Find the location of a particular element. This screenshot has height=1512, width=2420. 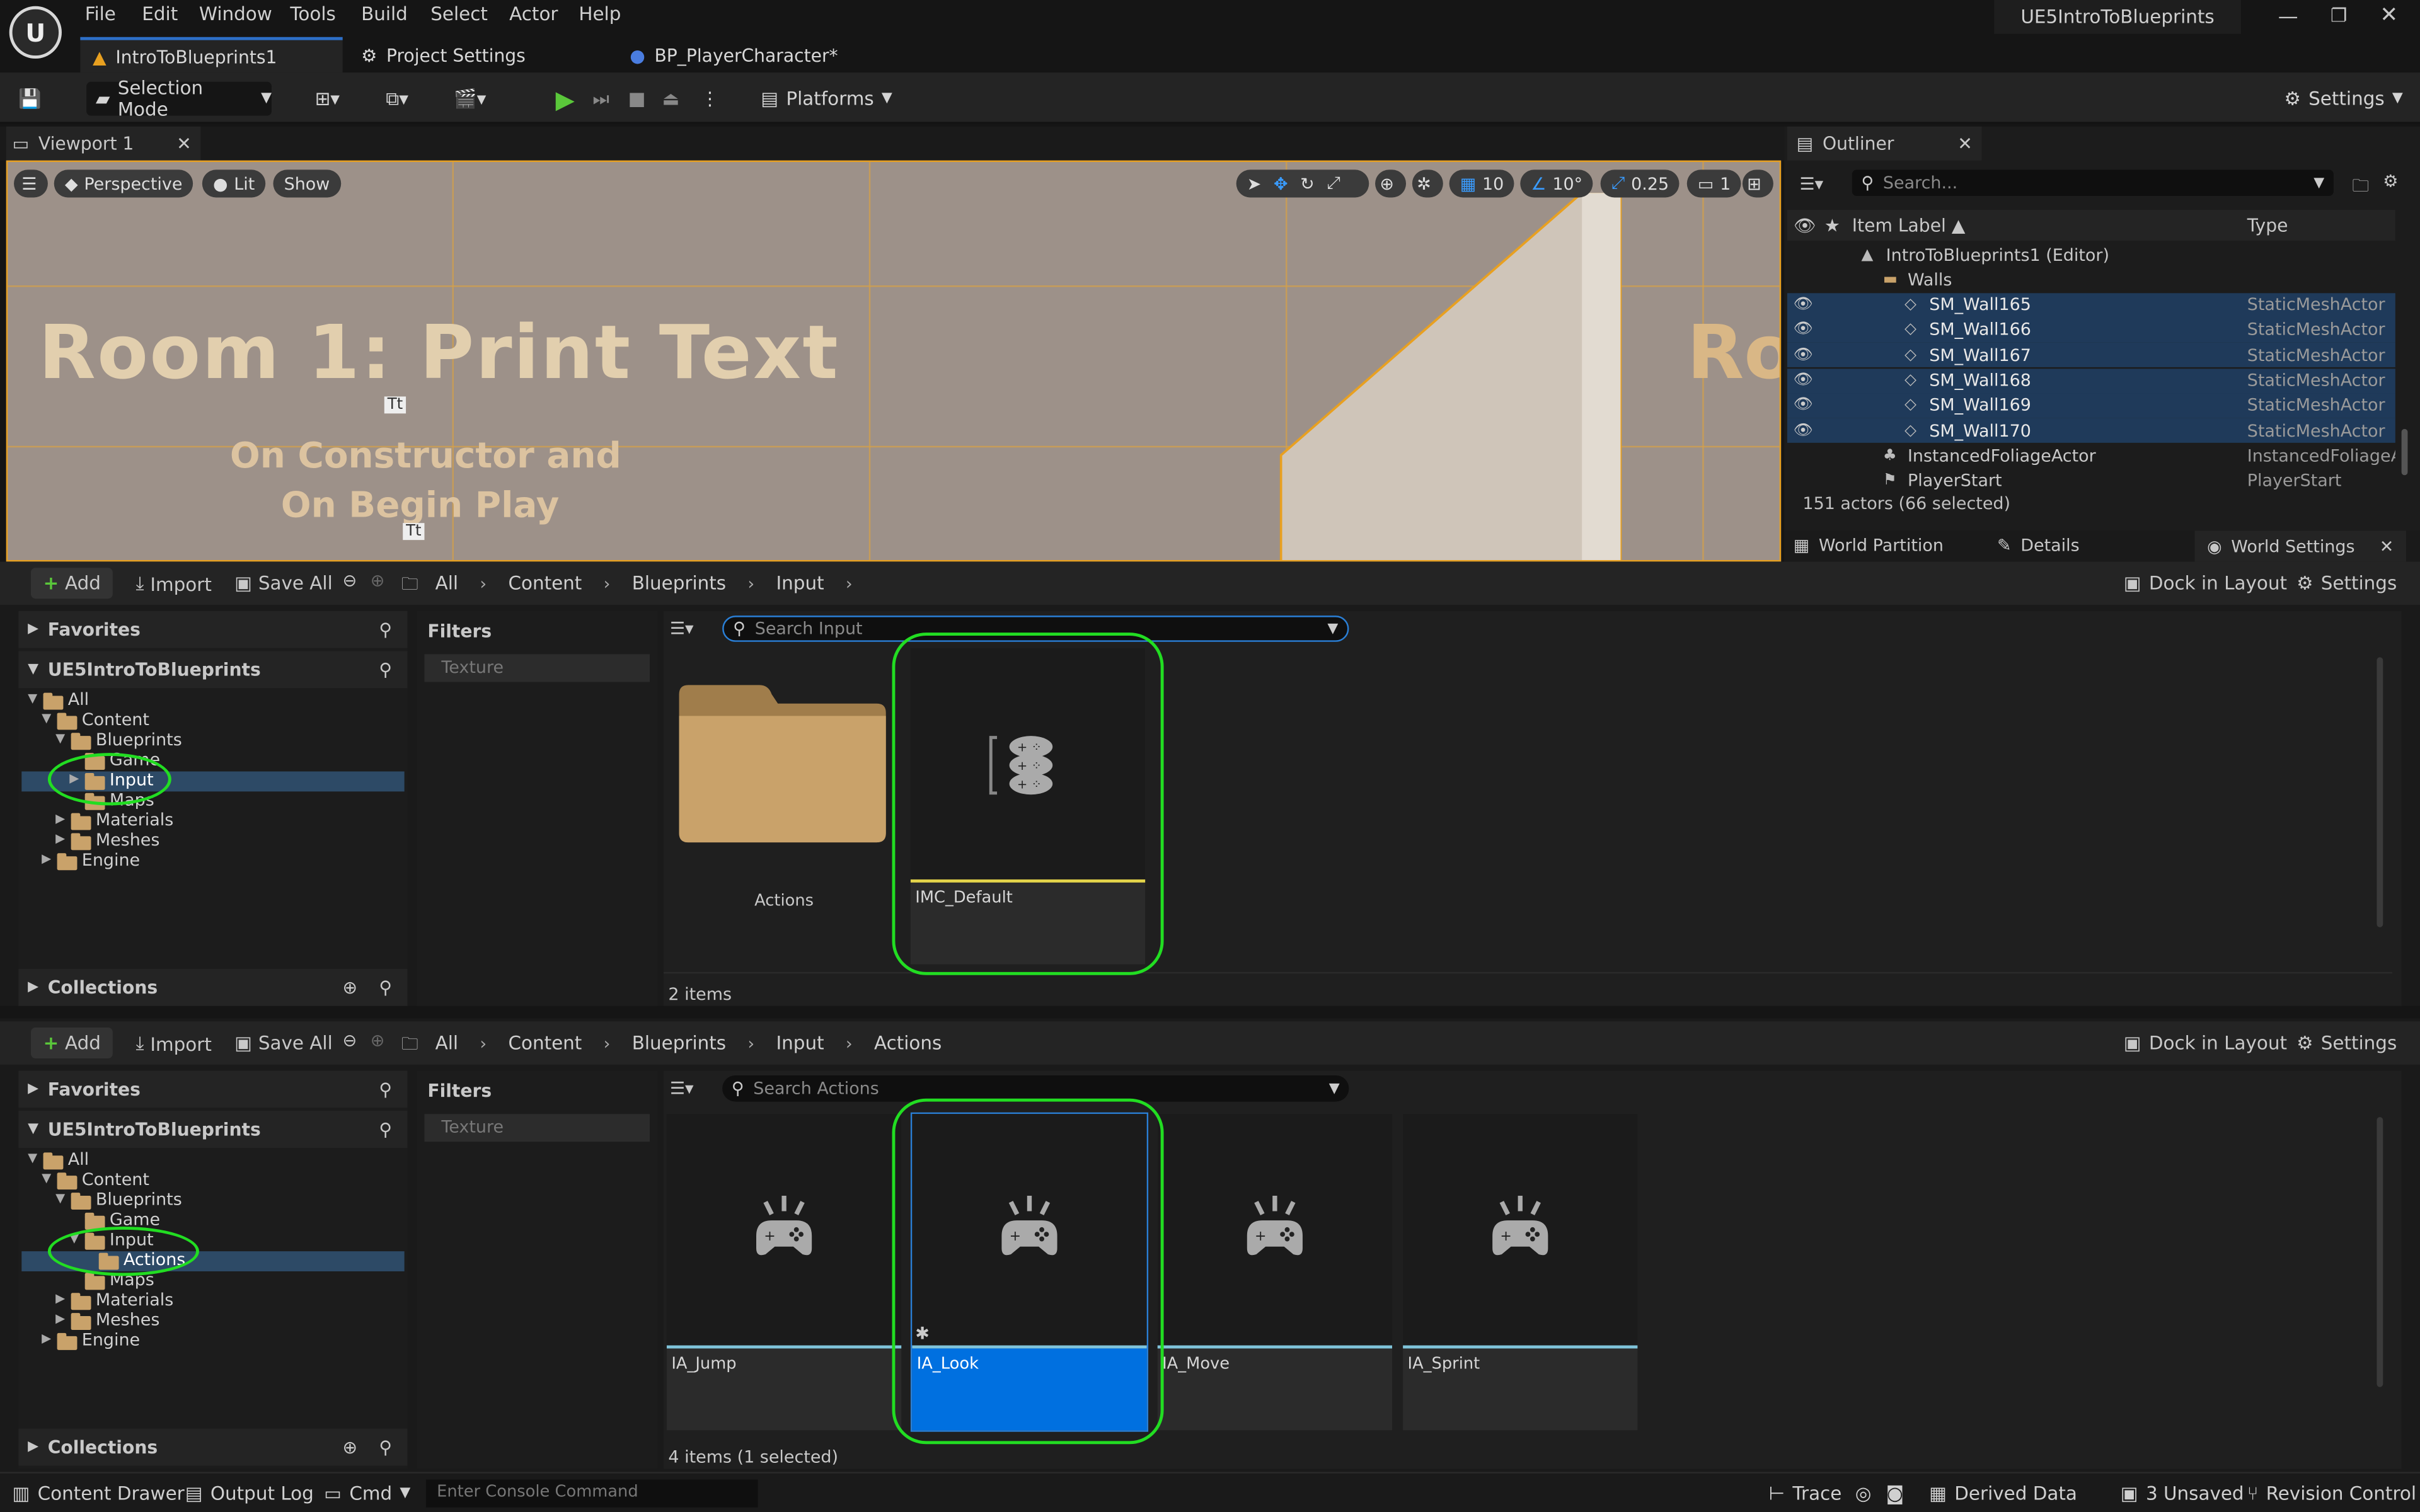

close-icon: ✕ is located at coordinates (2387, 546).